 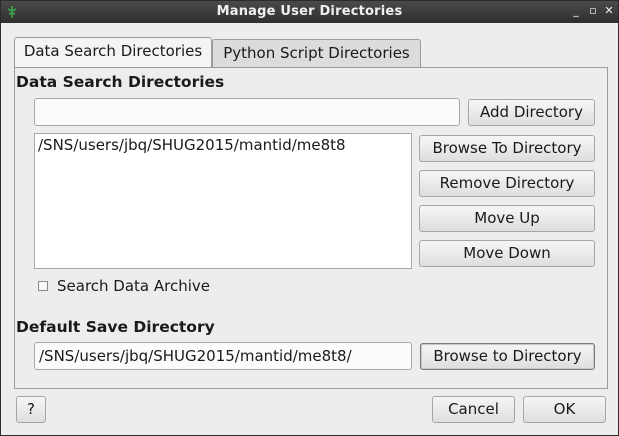 I want to click on search-data-archive-checkbox, so click(x=43, y=286).